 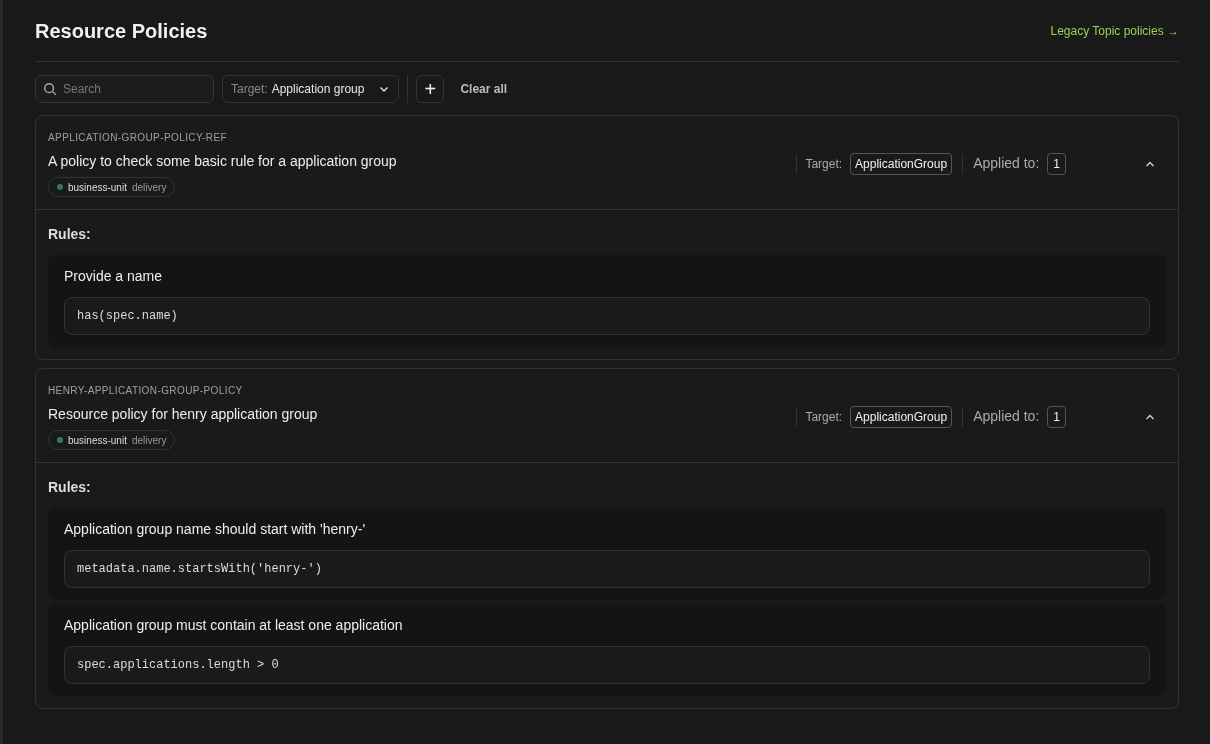 I want to click on legacy-policies-link: Legacy Topic policies →, so click(x=1114, y=30).